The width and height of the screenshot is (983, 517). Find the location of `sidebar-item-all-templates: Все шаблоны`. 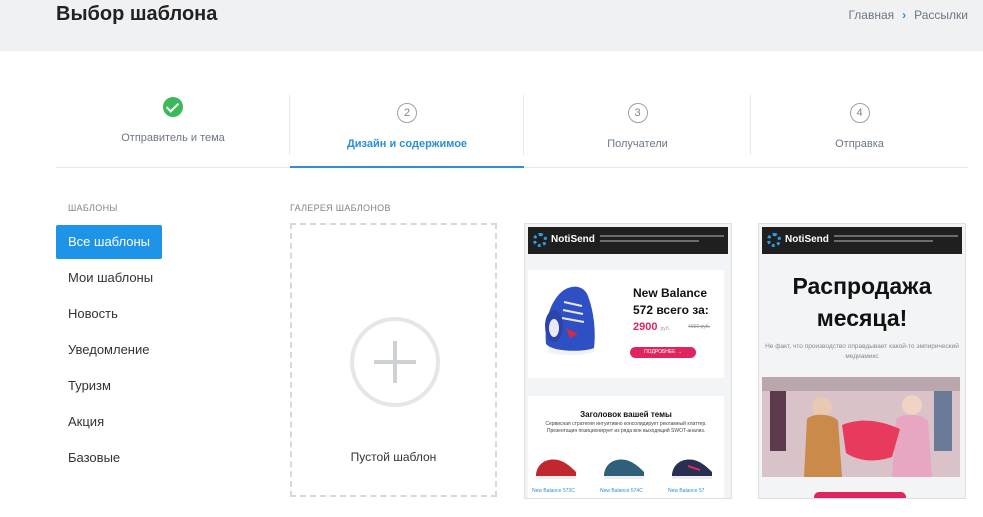

sidebar-item-all-templates: Все шаблоны is located at coordinates (109, 242).